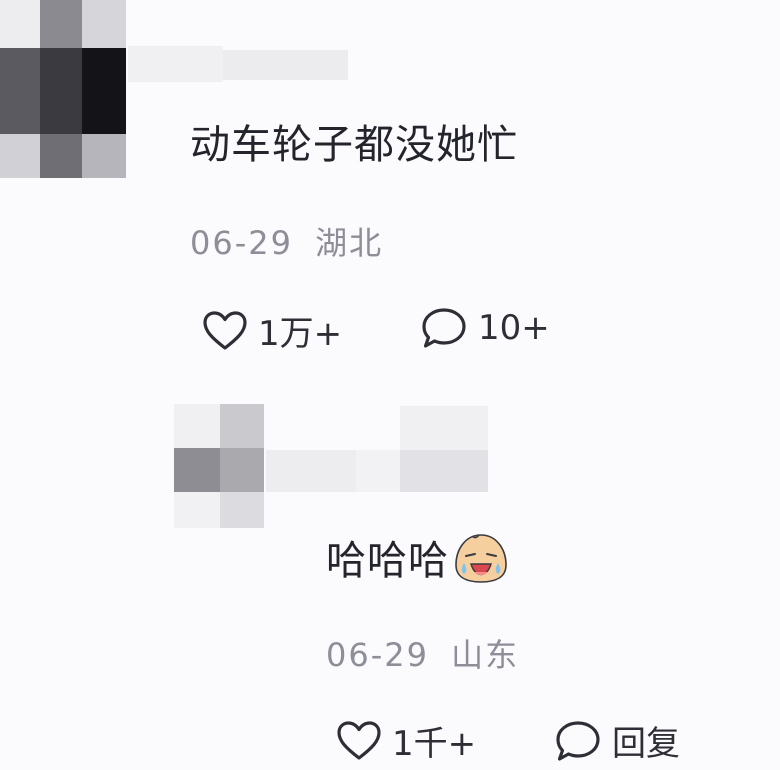  What do you see at coordinates (485, 655) in the screenshot?
I see `reply-location: 山东` at bounding box center [485, 655].